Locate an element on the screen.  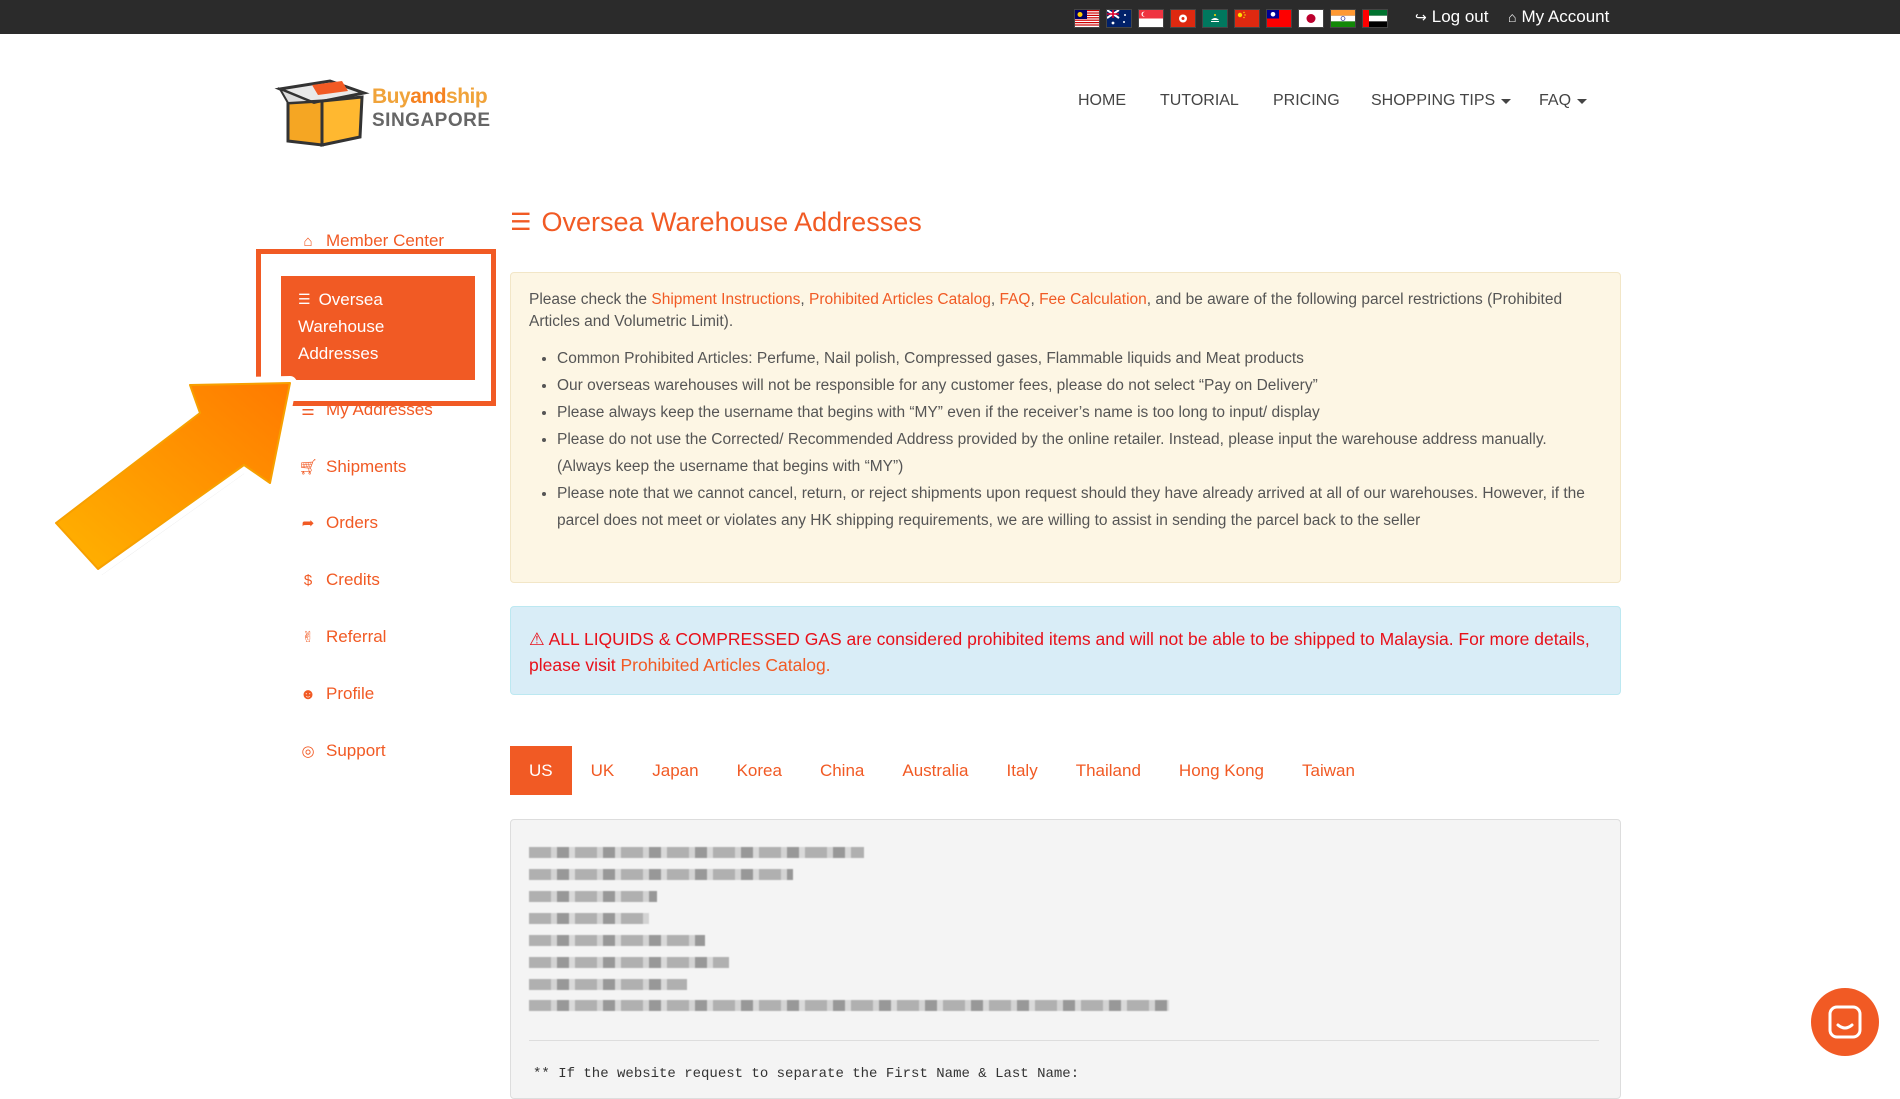
chat-icon is located at coordinates (1845, 1022).